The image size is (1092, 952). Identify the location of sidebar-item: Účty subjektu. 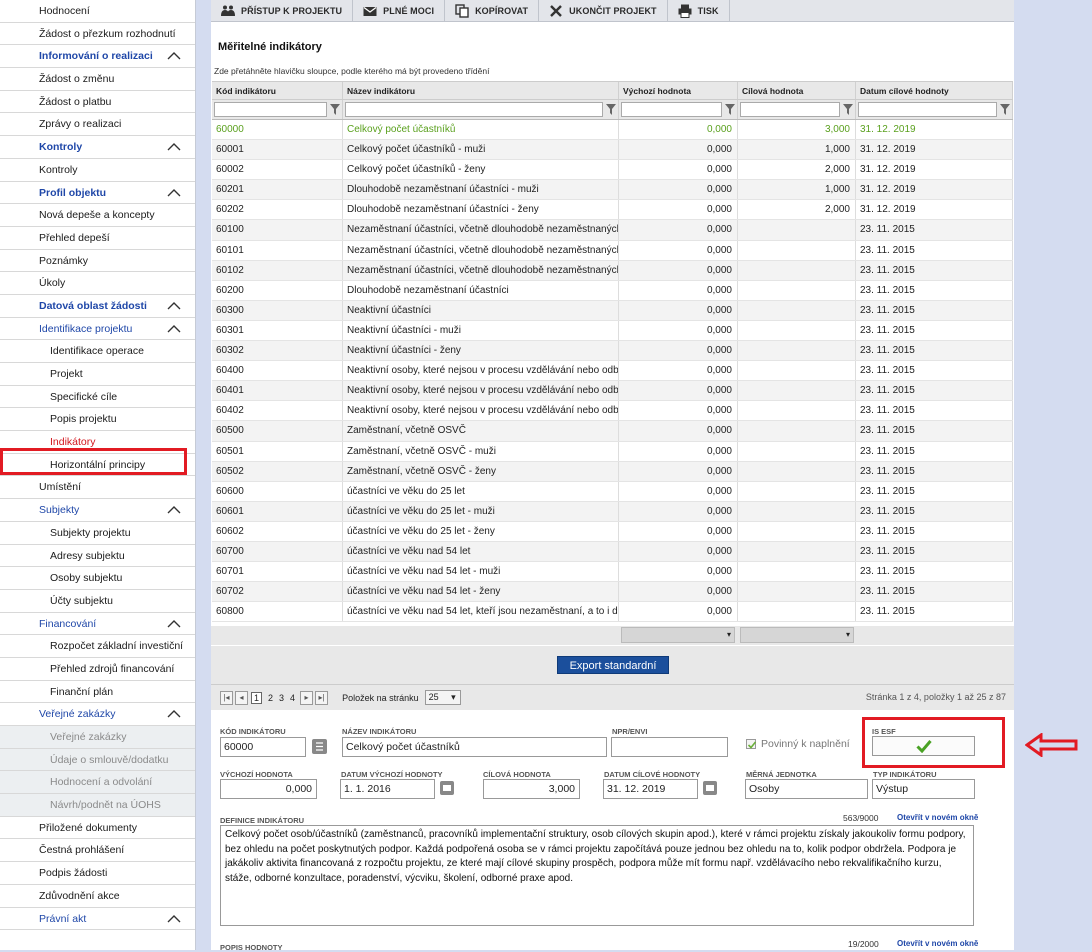
(97, 601).